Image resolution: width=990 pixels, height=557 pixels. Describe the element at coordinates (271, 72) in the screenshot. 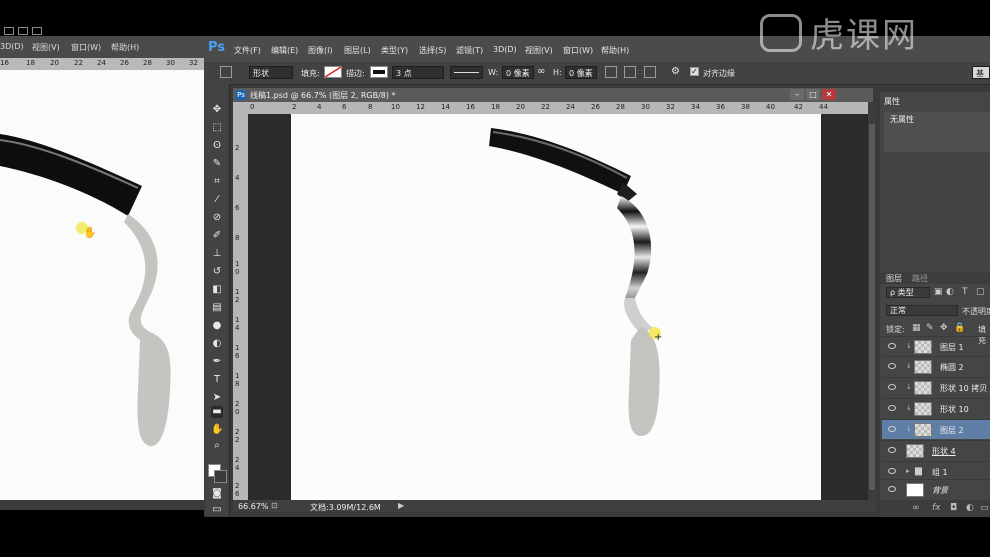

I see `tool-mode-select: 形状` at that location.